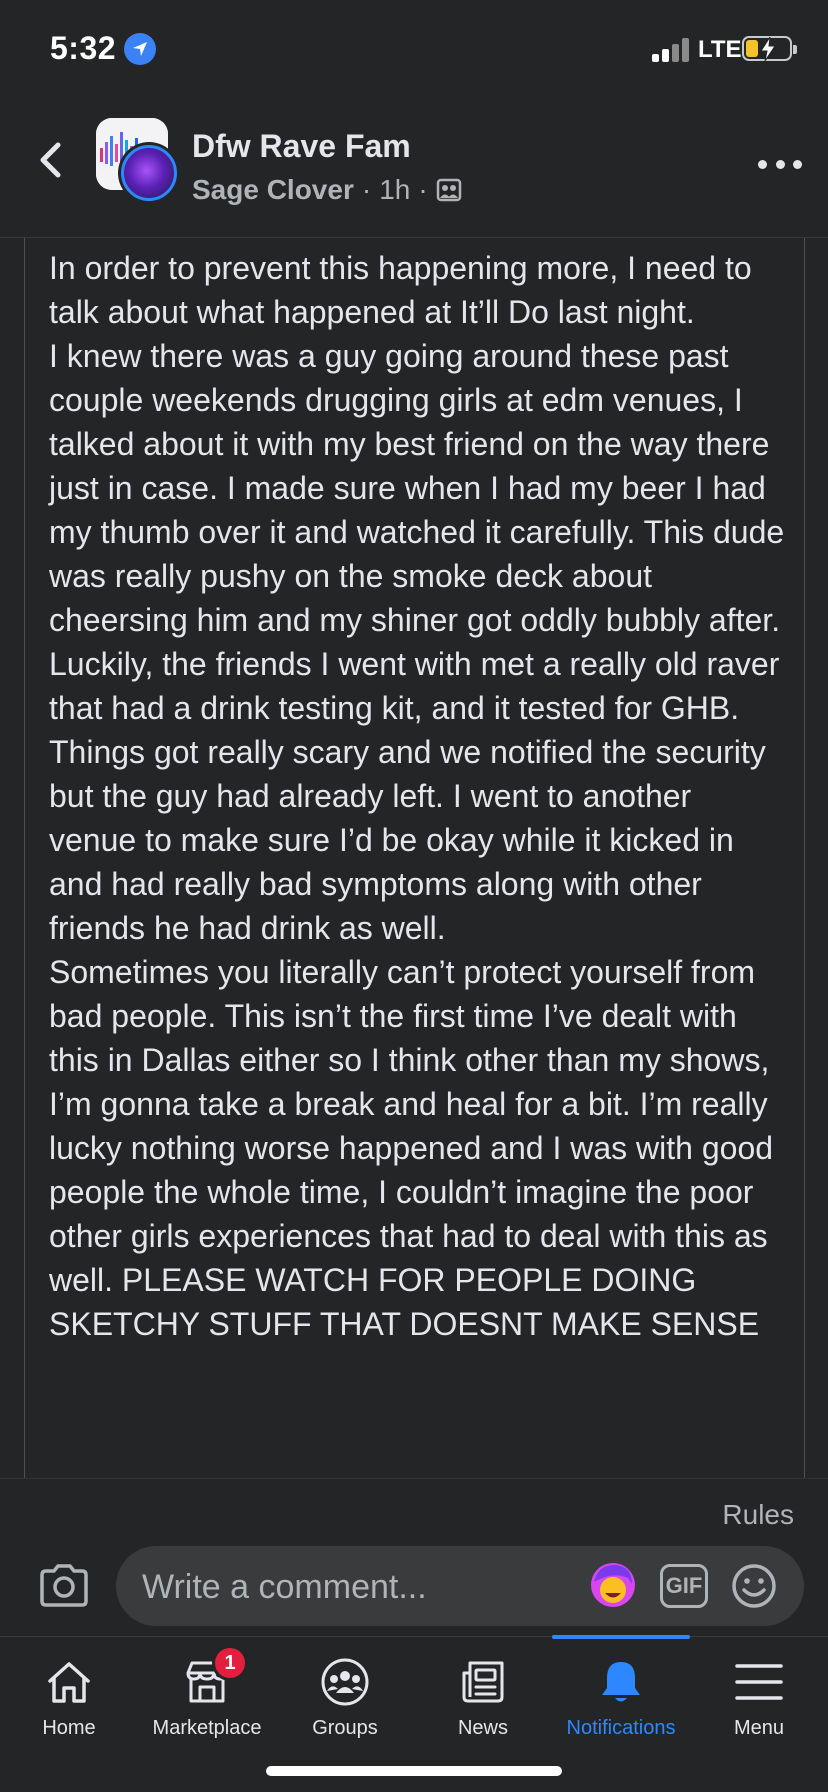 This screenshot has width=828, height=1792. I want to click on avatar-sticker-button, so click(613, 1585).